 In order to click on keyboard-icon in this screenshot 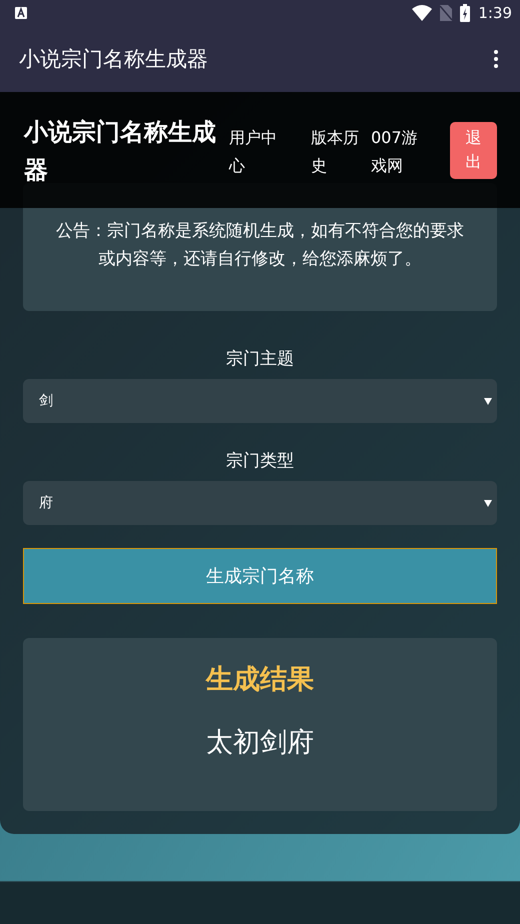, I will do `click(21, 13)`.